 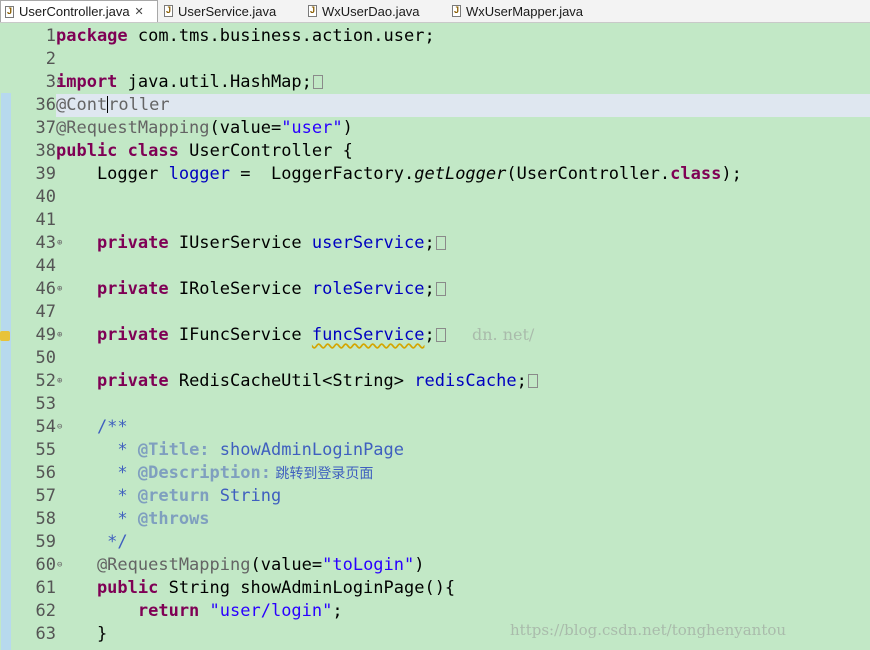 What do you see at coordinates (45, 266) in the screenshot?
I see `line-number: 44` at bounding box center [45, 266].